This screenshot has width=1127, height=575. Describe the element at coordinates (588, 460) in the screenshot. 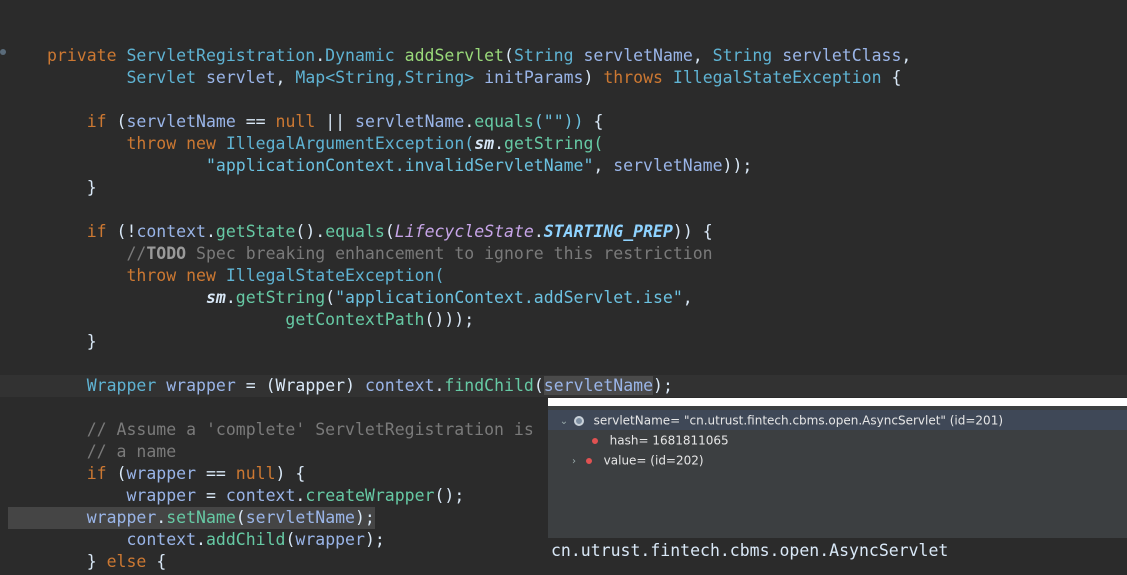

I see `final-field-icon` at that location.